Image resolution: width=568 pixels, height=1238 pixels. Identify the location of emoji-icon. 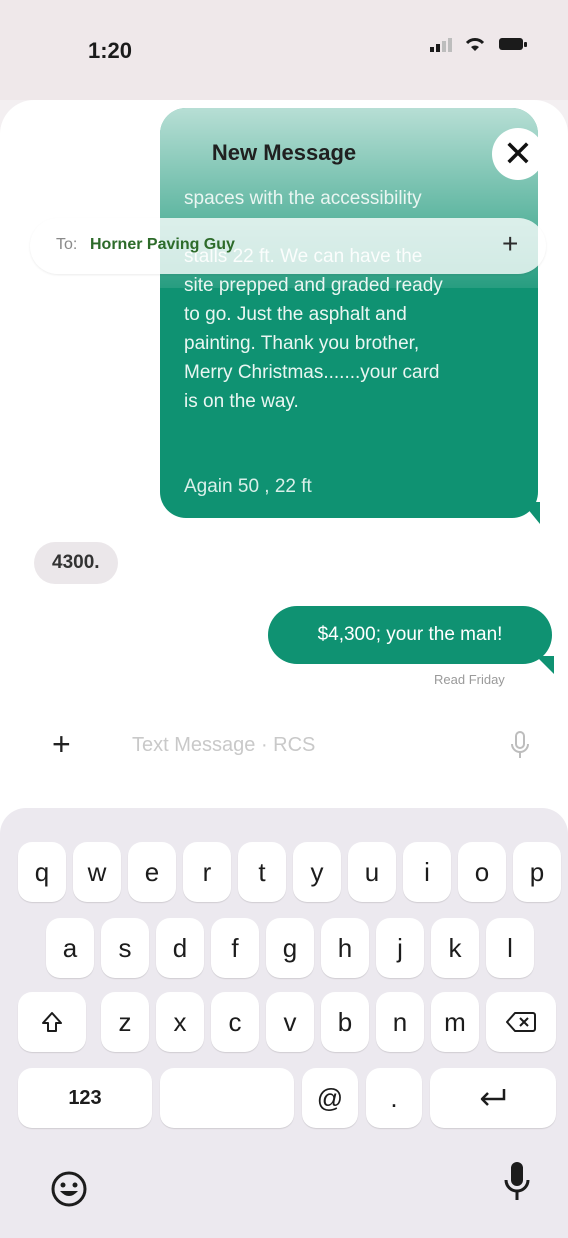
(69, 1189).